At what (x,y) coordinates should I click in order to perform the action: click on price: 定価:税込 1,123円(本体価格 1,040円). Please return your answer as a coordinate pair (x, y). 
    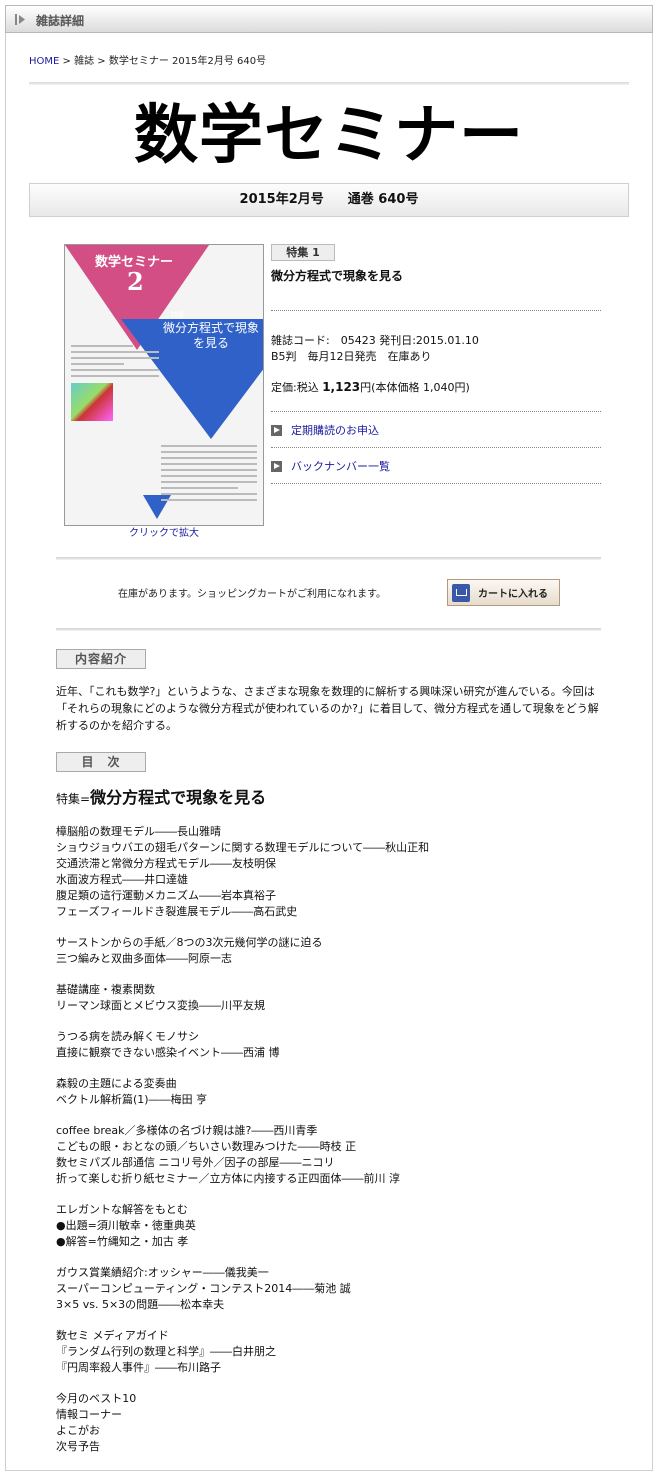
    Looking at the image, I should click on (436, 387).